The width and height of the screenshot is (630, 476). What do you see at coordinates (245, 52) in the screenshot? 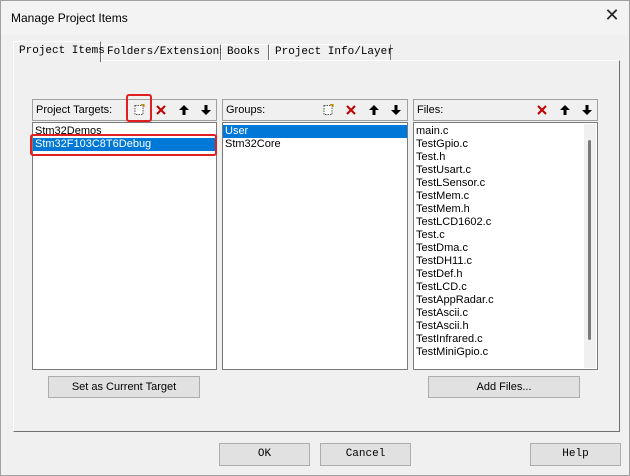
I see `tab-books: Books` at bounding box center [245, 52].